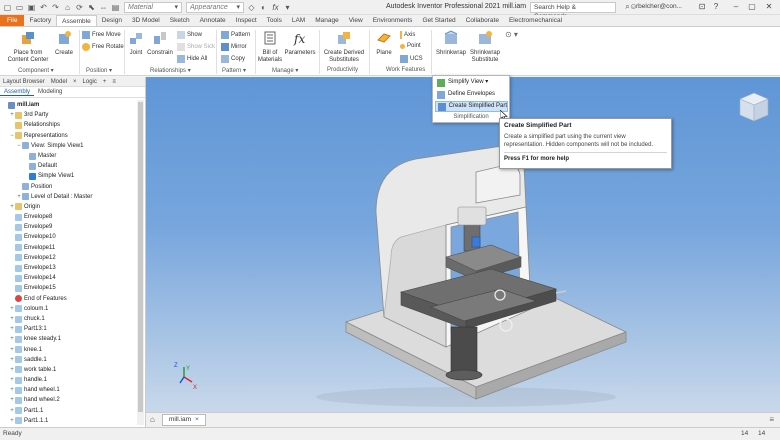 The image size is (780, 440). Describe the element at coordinates (75, 82) in the screenshot. I see `browser-tab-2: ×` at that location.